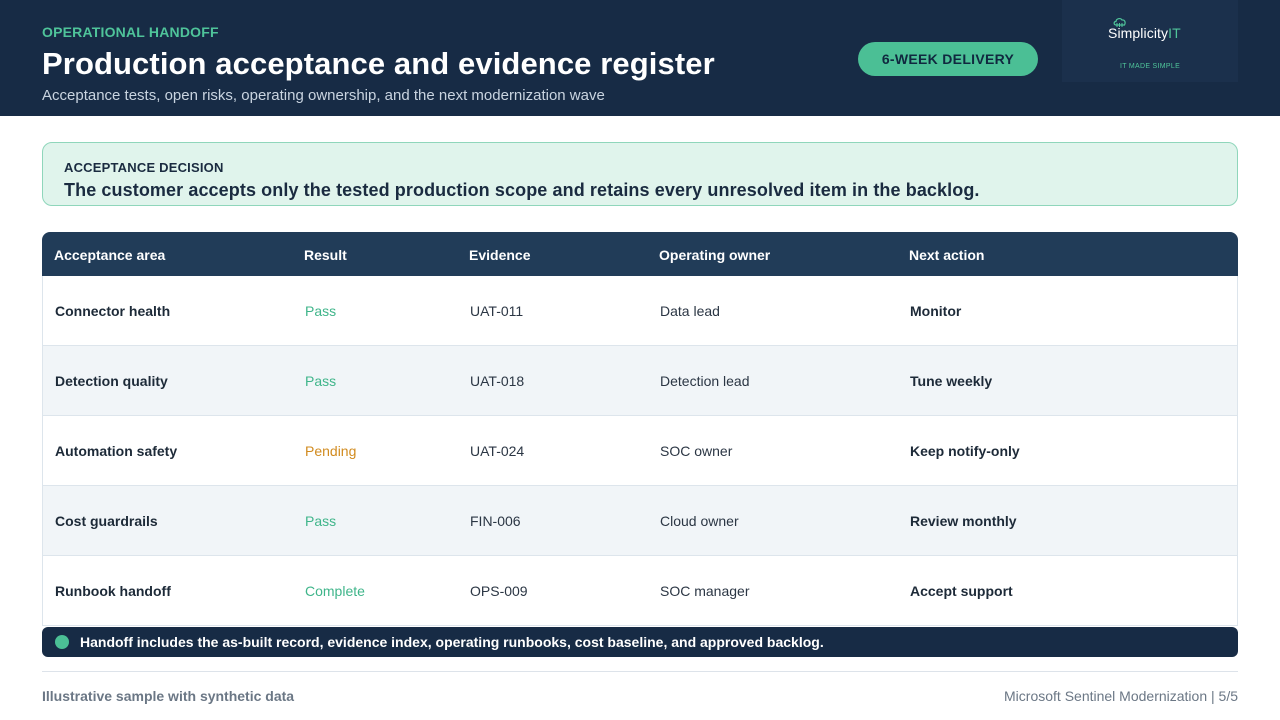 The height and width of the screenshot is (720, 1280). Describe the element at coordinates (110, 255) in the screenshot. I see `column-header-area: Acceptance area` at that location.